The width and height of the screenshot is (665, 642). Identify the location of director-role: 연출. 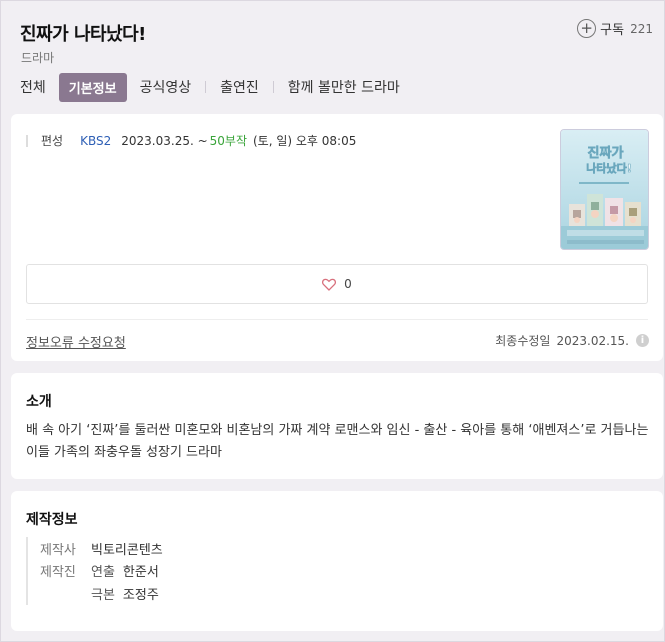
(103, 573).